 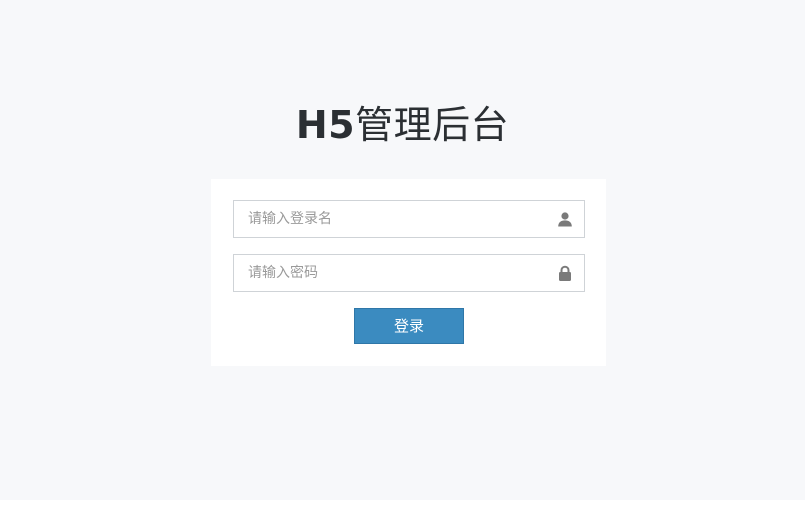 What do you see at coordinates (325, 125) in the screenshot?
I see `page-title-brand: H5` at bounding box center [325, 125].